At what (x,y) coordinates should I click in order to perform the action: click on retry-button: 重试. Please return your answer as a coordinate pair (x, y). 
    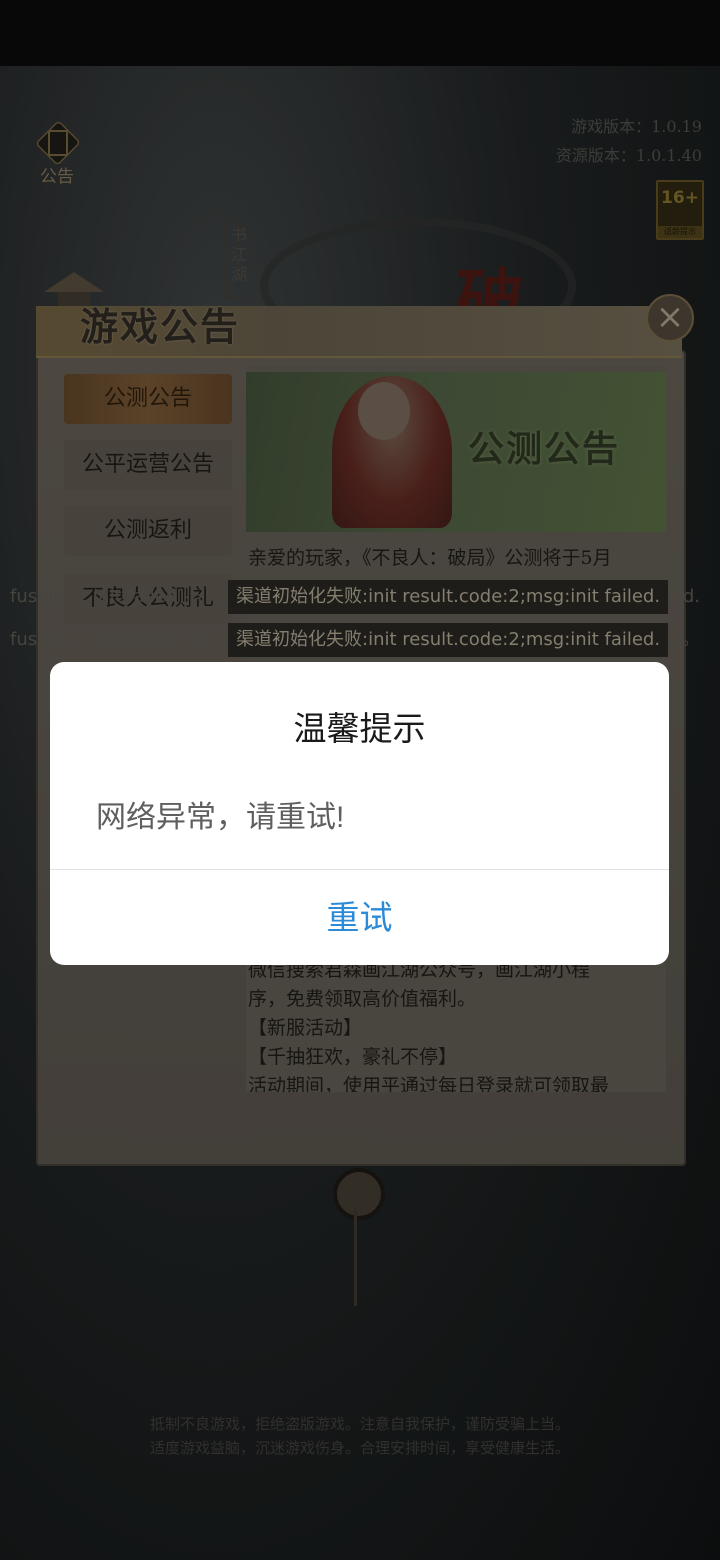
    Looking at the image, I should click on (359, 917).